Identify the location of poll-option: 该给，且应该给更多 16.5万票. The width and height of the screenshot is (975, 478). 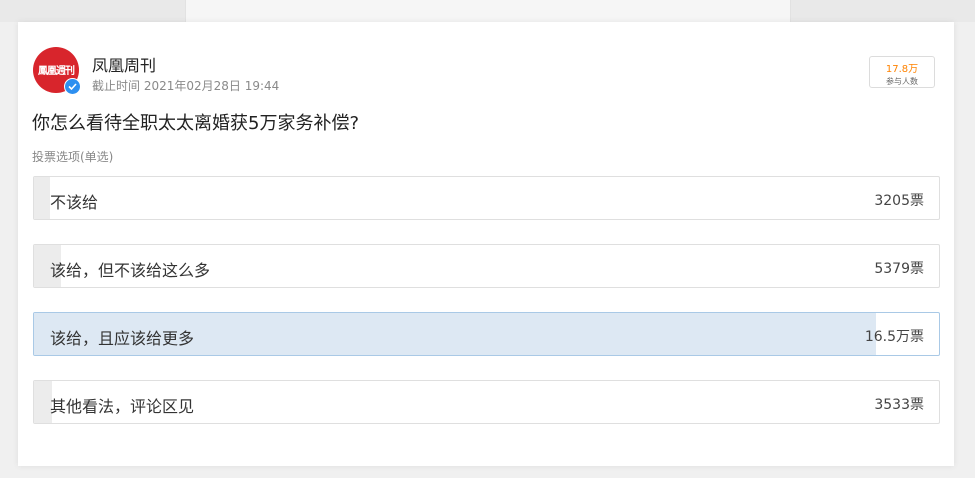
(486, 334).